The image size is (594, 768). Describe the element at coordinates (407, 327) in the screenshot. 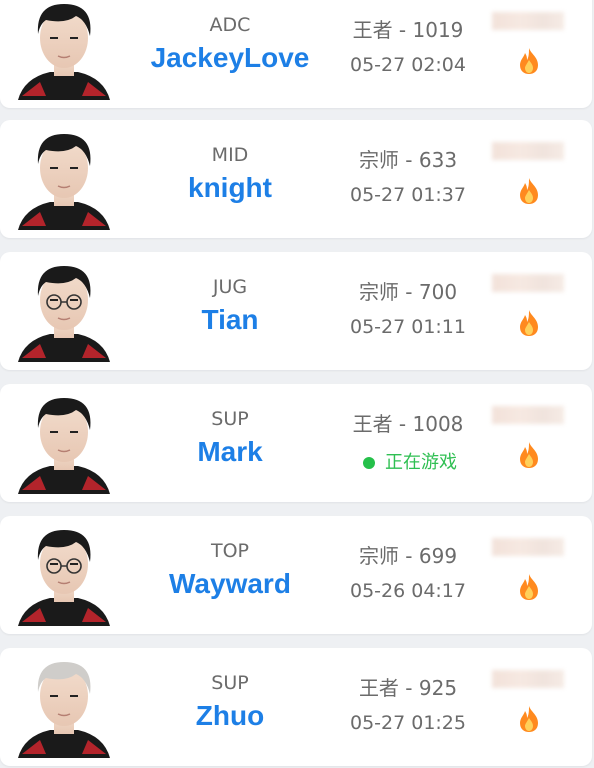

I see `last-played-time: 05-27 01:11` at that location.